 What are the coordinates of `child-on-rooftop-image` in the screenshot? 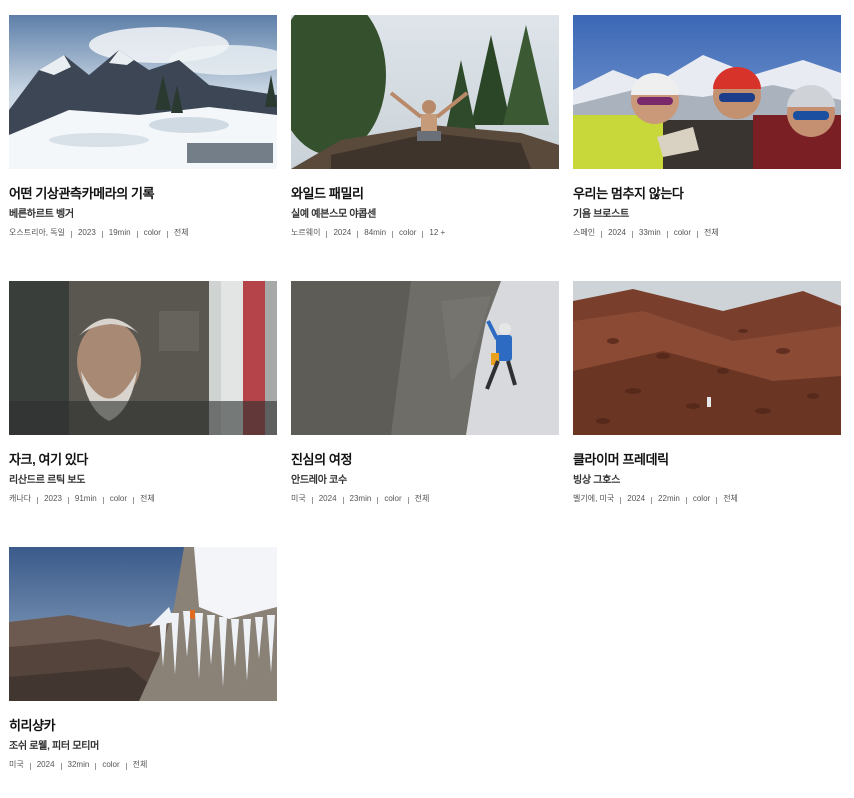 It's located at (425, 92).